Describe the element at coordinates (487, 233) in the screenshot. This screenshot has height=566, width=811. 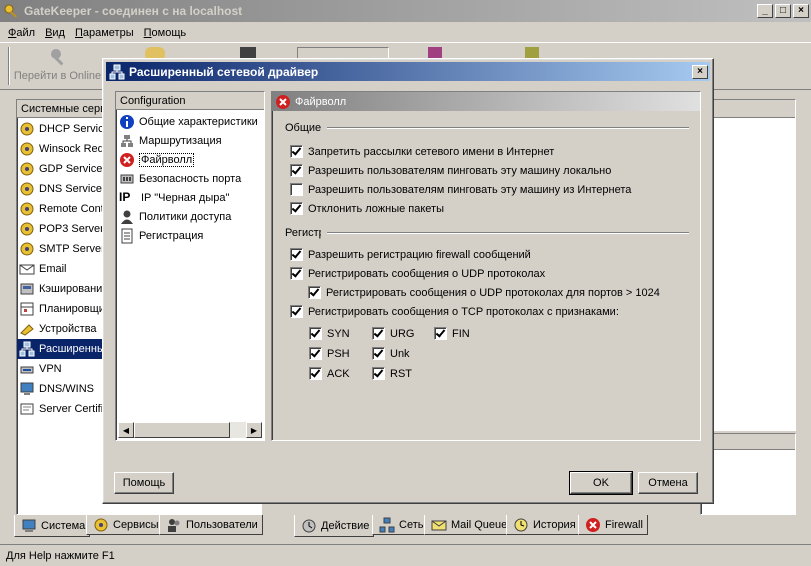
I see `logging-group-label: Регистрация` at that location.